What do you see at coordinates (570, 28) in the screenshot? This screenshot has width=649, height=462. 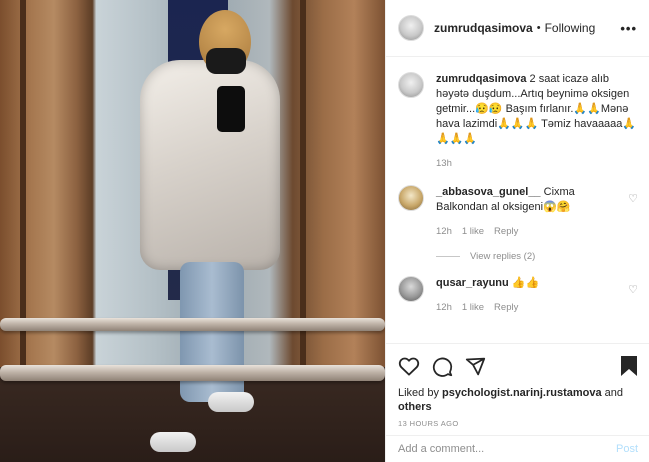 I see `following-button: Following` at bounding box center [570, 28].